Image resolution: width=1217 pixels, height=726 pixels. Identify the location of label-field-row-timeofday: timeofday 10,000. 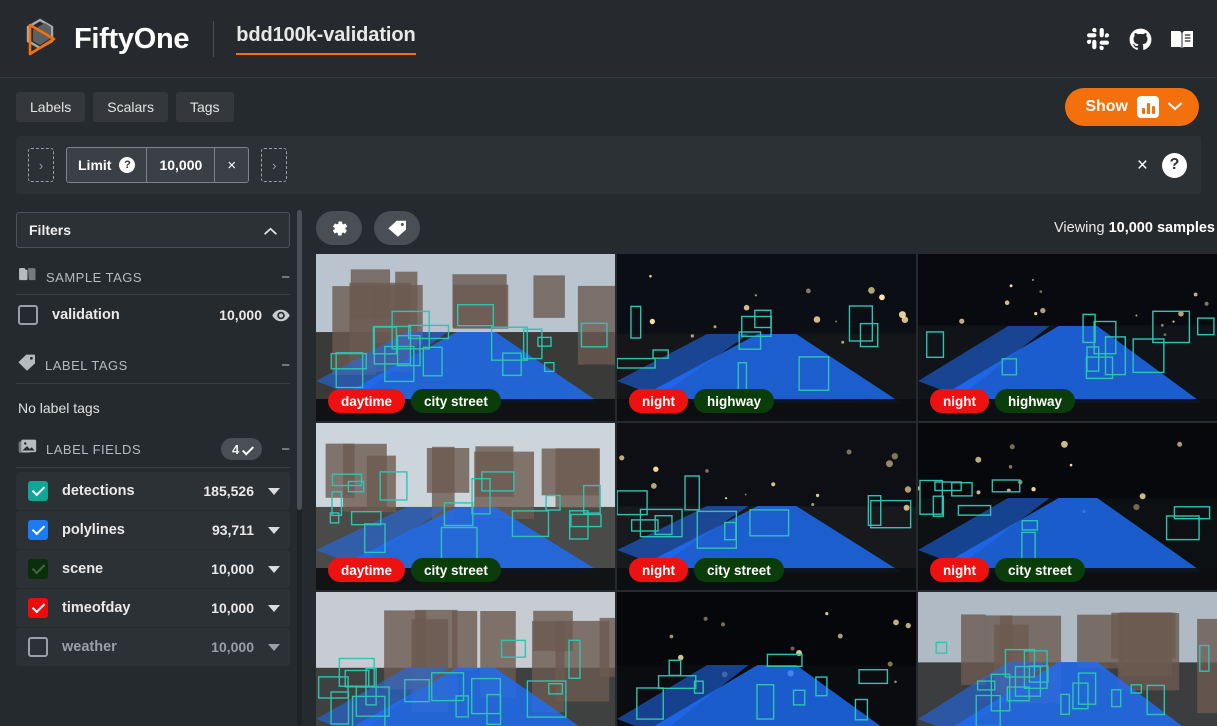
(153, 608).